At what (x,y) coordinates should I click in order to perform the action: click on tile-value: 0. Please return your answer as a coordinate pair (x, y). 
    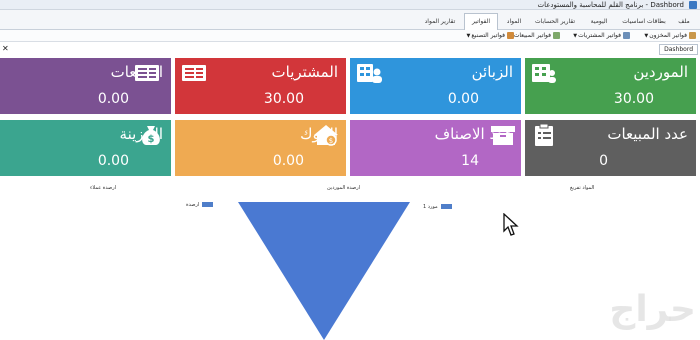
    Looking at the image, I should click on (603, 161).